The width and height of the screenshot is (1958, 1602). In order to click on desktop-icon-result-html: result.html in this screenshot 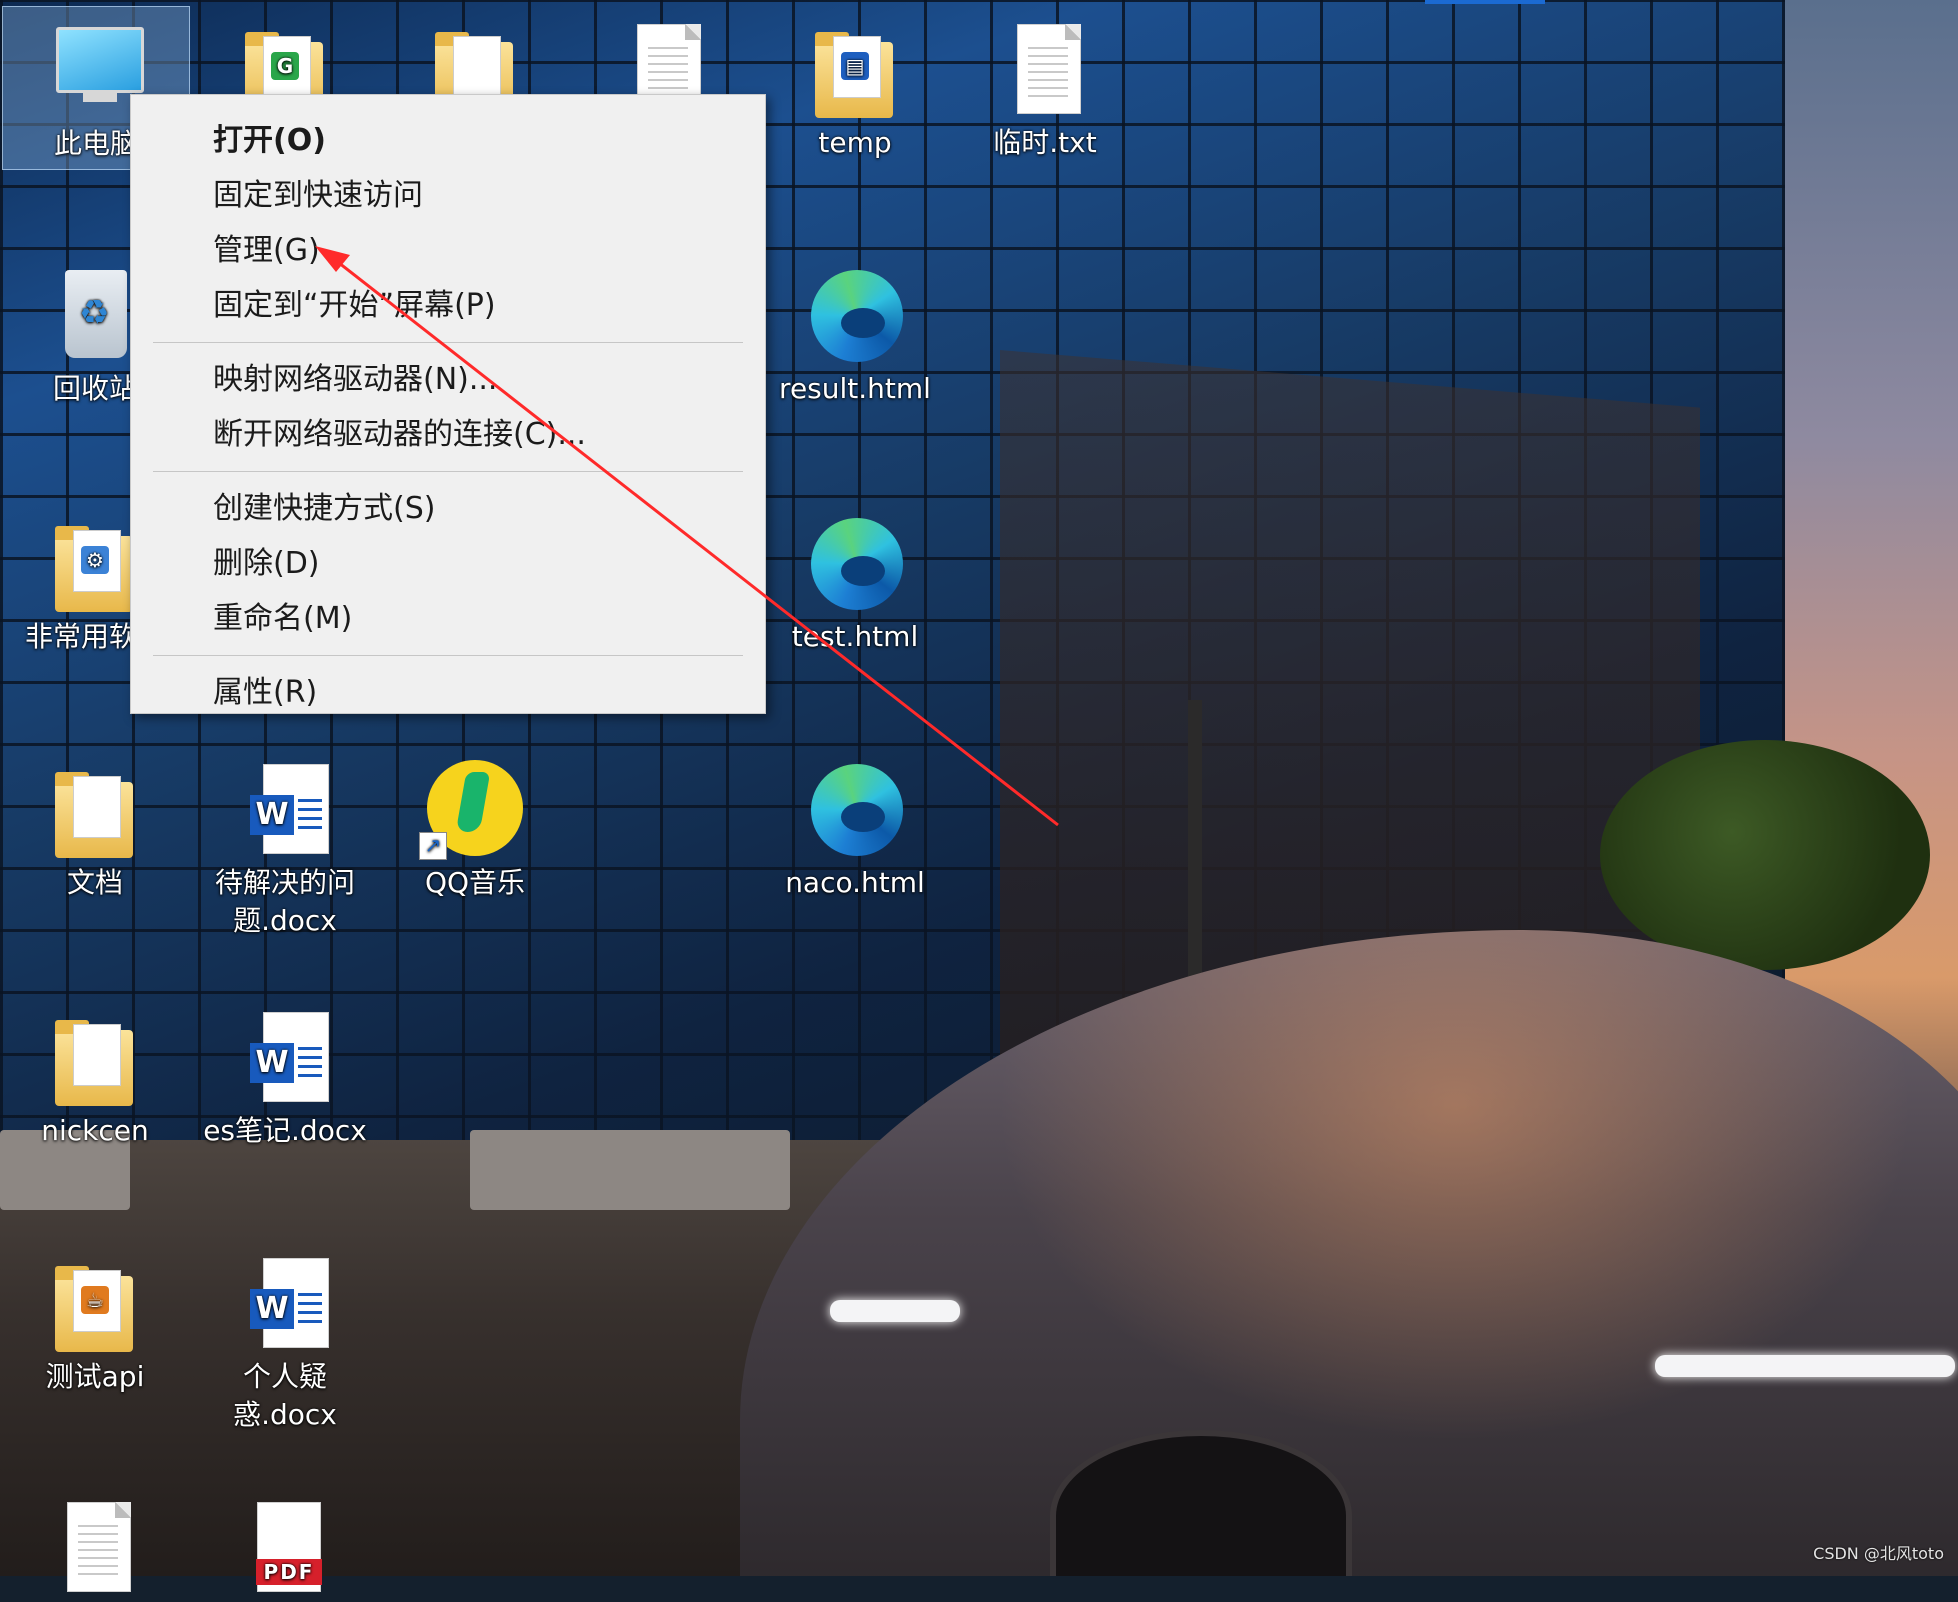, I will do `click(855, 330)`.